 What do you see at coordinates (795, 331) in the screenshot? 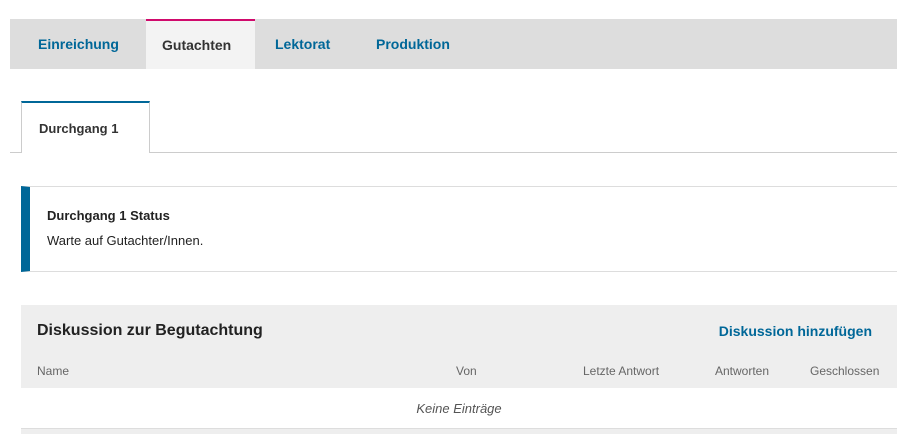
I see `add-discussion-link: Diskussion hinzufügen` at bounding box center [795, 331].